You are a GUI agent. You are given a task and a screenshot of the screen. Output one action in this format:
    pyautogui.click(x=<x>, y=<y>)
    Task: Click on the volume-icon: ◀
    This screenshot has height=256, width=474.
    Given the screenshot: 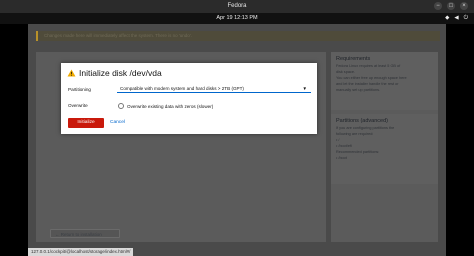 What is the action you would take?
    pyautogui.click(x=456, y=18)
    